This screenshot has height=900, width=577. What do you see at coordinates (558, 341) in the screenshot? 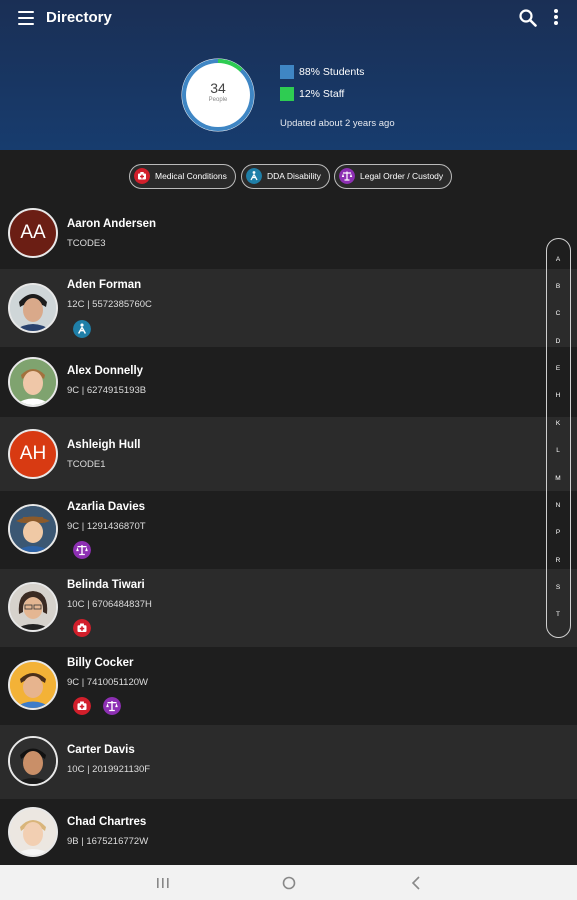
I see `index-letter-d: D` at bounding box center [558, 341].